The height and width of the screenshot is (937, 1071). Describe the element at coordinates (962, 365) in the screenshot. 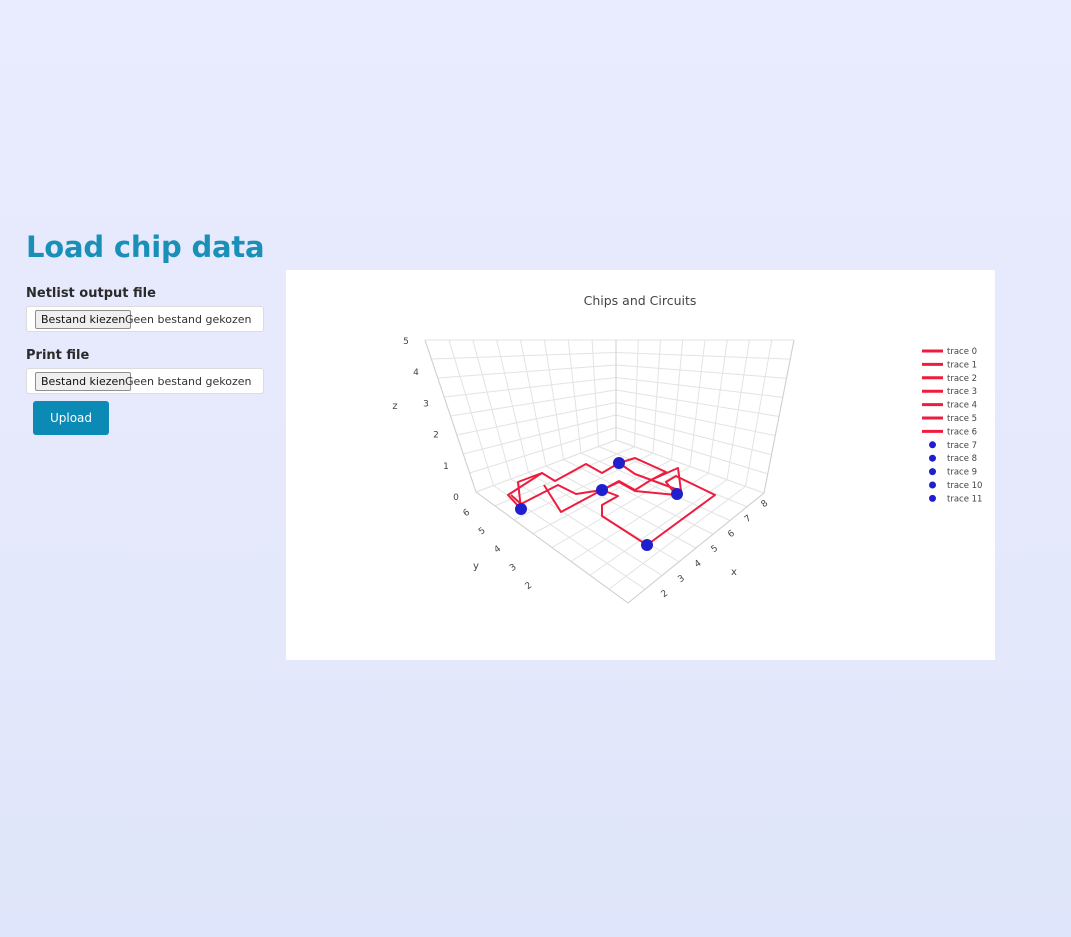

I see `legend-label: trace 1` at that location.